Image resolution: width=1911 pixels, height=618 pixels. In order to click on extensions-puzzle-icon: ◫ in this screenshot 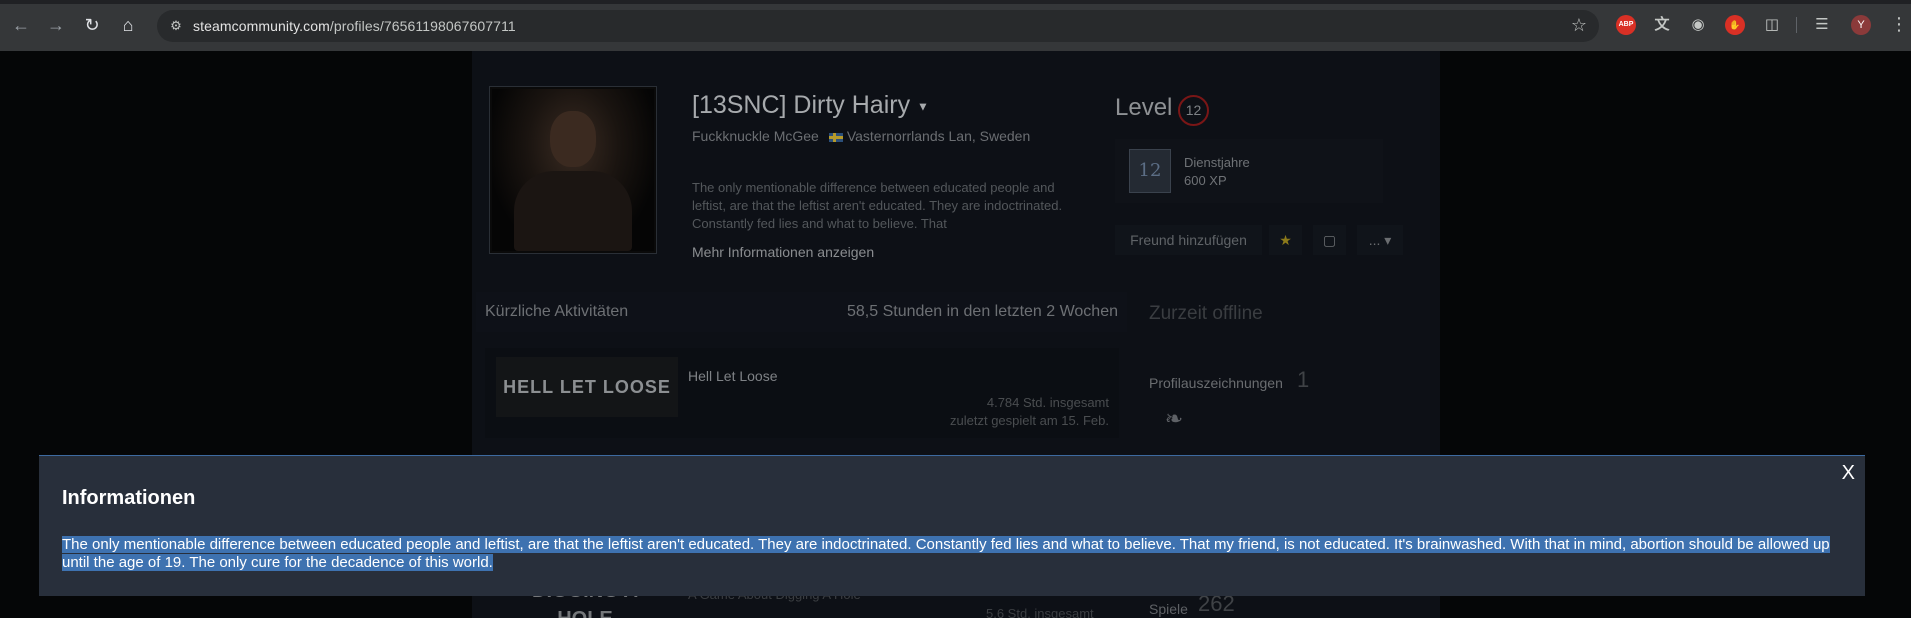, I will do `click(1772, 25)`.